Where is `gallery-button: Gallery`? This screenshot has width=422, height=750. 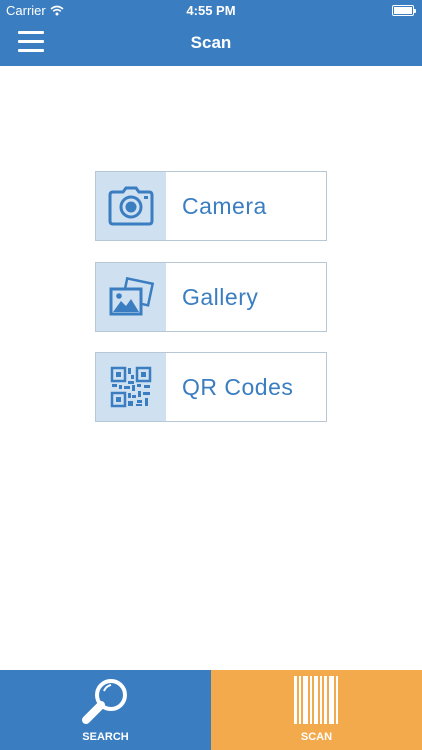
gallery-button: Gallery is located at coordinates (211, 297).